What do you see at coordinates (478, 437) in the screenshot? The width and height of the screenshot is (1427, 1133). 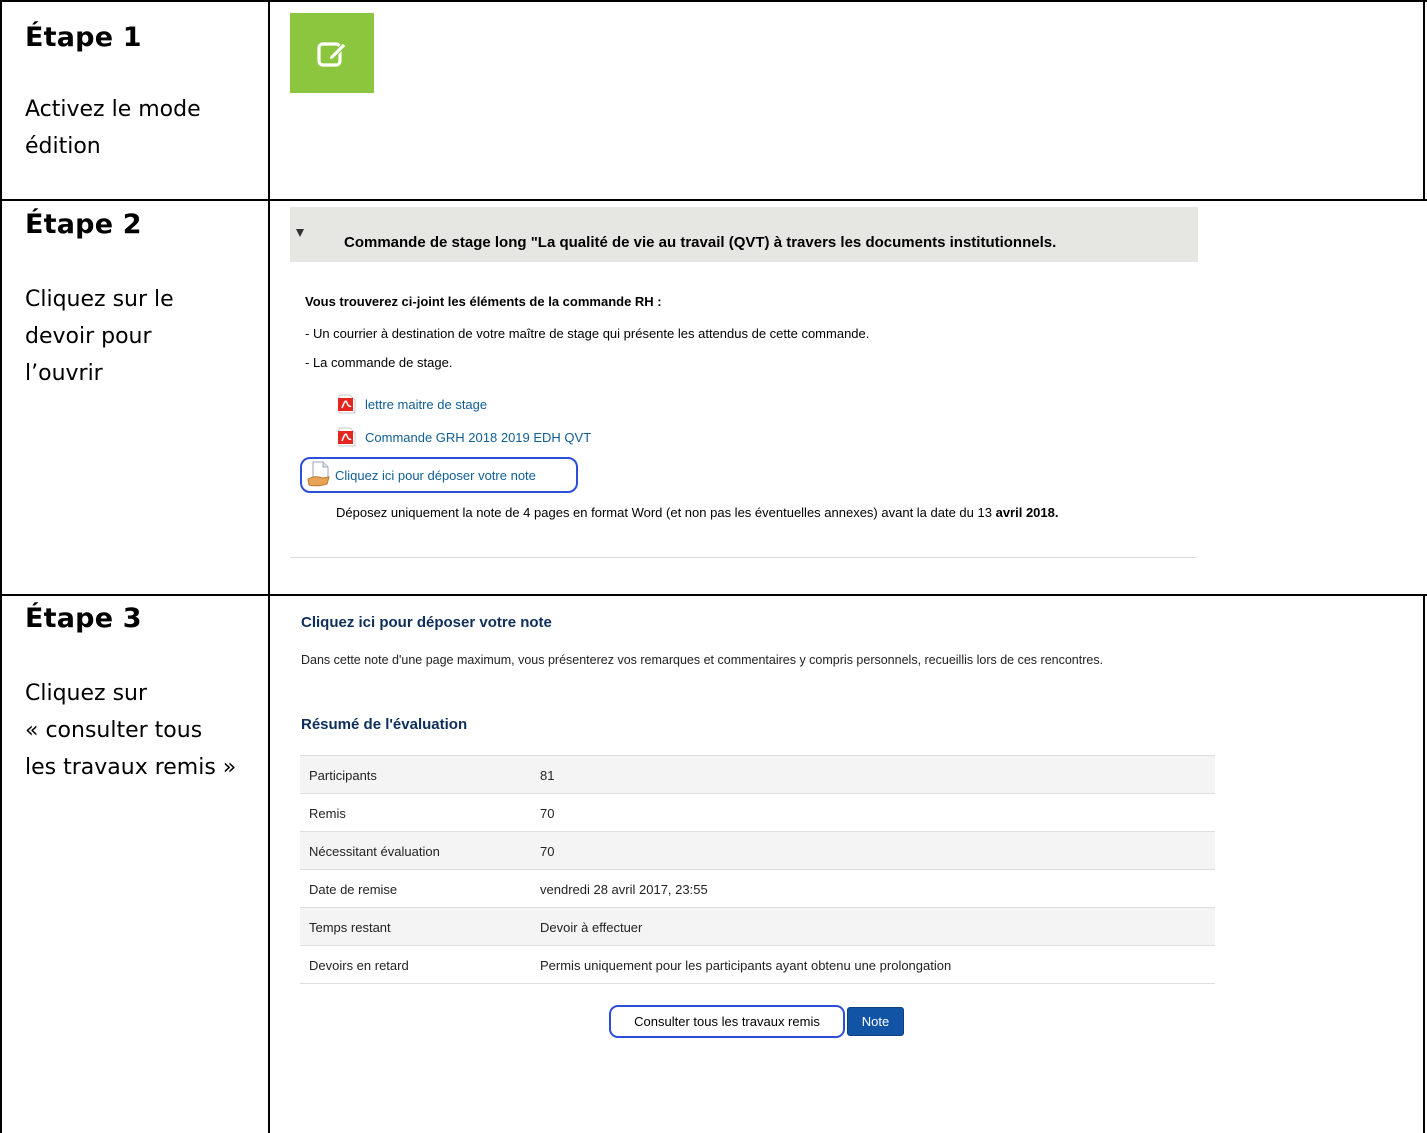 I see `resource-link-label: Commande GRH 2018 2019 EDH QVT` at bounding box center [478, 437].